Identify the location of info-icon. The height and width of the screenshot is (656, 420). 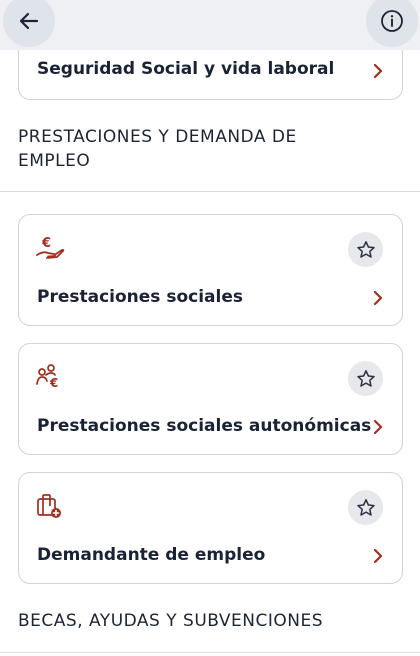
(392, 21).